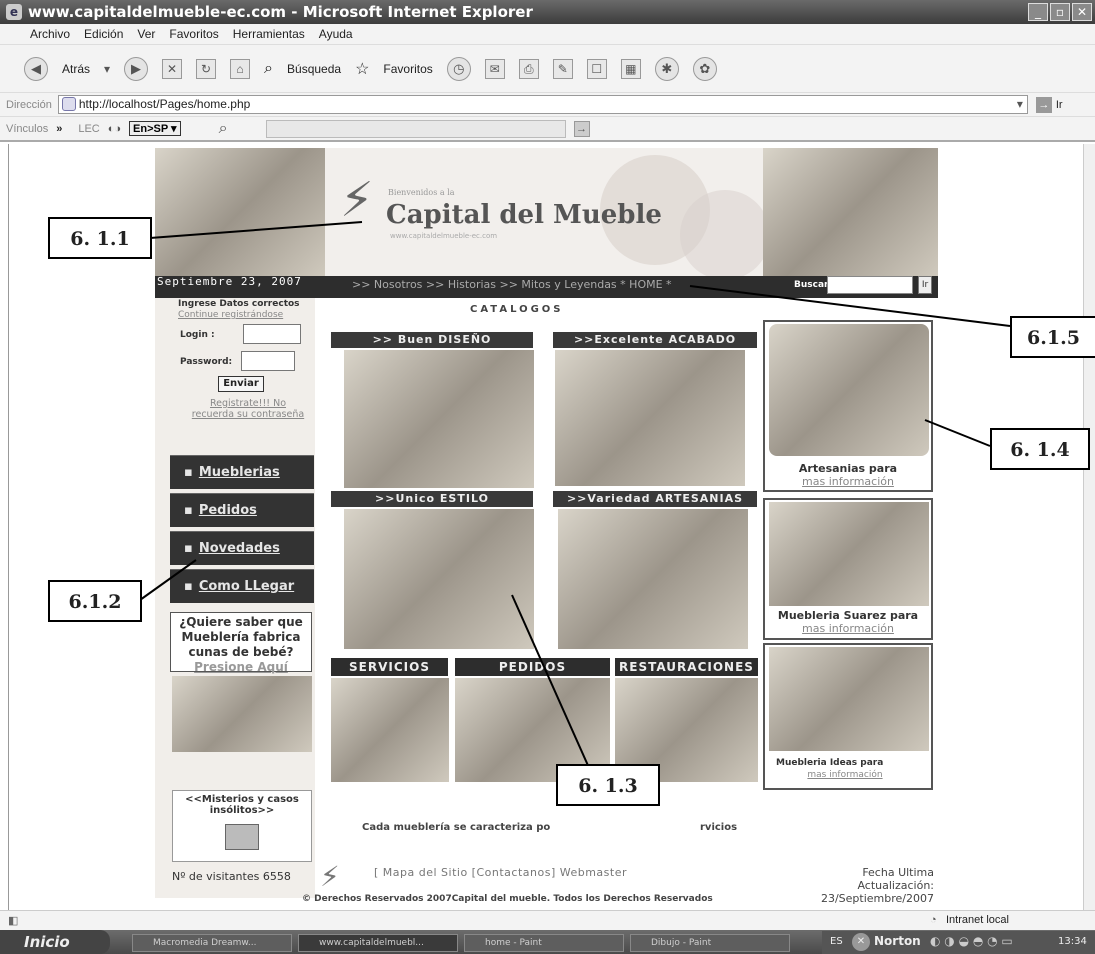  I want to click on task-home-paint: home - Paint, so click(544, 943).